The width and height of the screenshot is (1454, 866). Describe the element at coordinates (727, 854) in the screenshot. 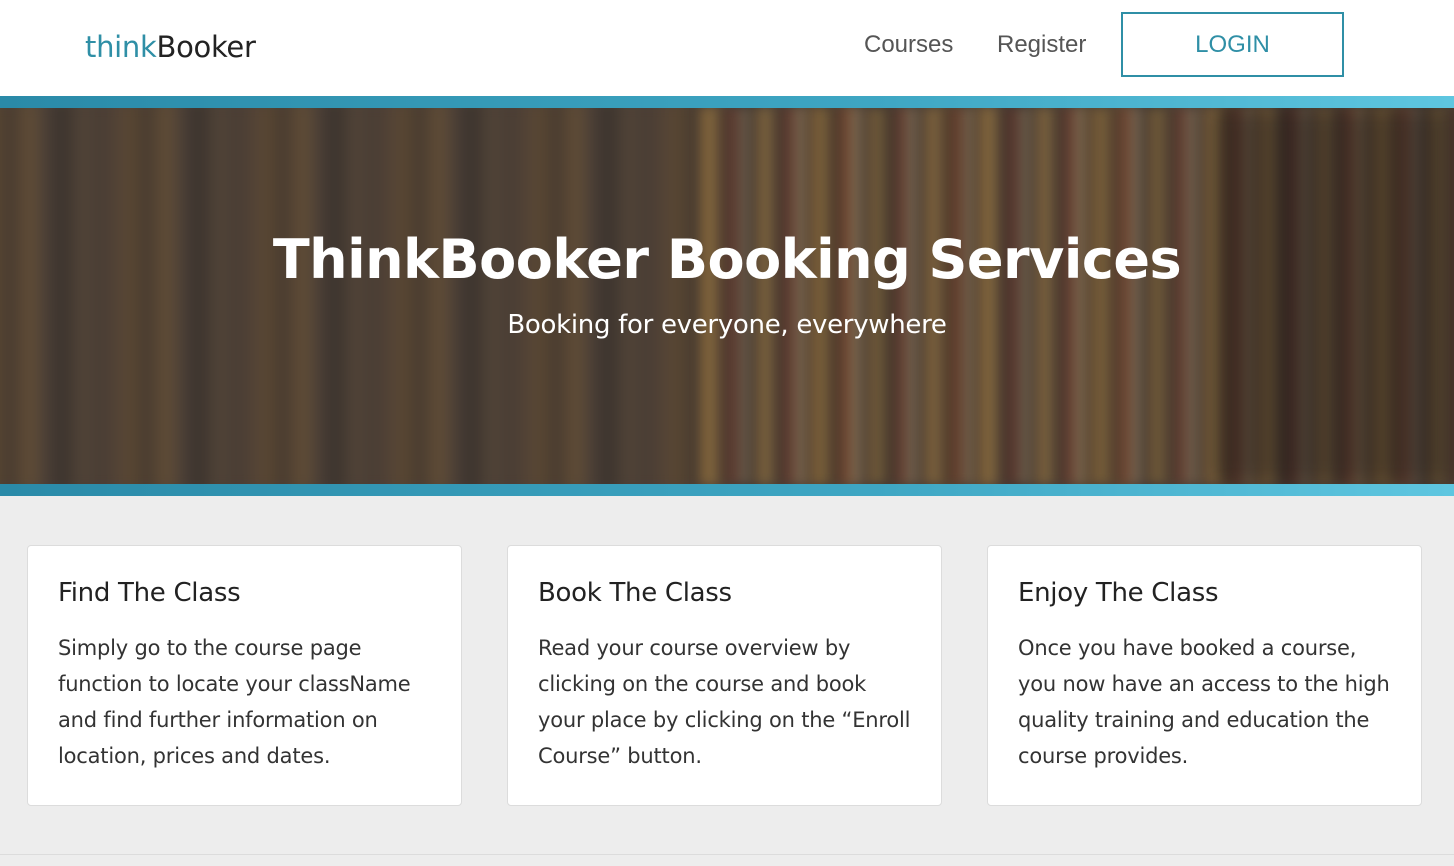

I see `section-divider` at that location.